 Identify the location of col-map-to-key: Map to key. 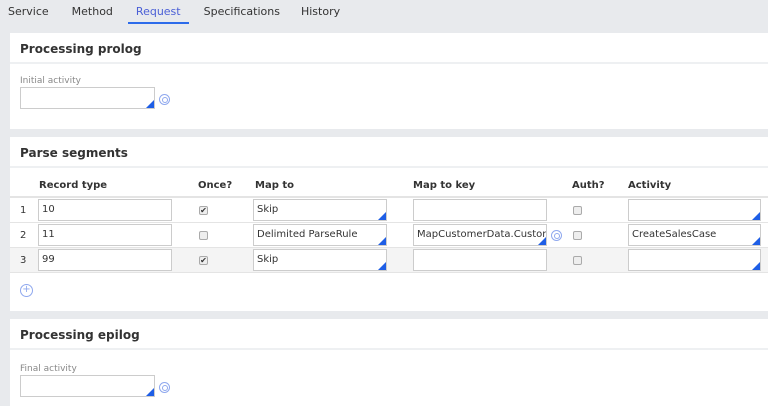
(444, 185).